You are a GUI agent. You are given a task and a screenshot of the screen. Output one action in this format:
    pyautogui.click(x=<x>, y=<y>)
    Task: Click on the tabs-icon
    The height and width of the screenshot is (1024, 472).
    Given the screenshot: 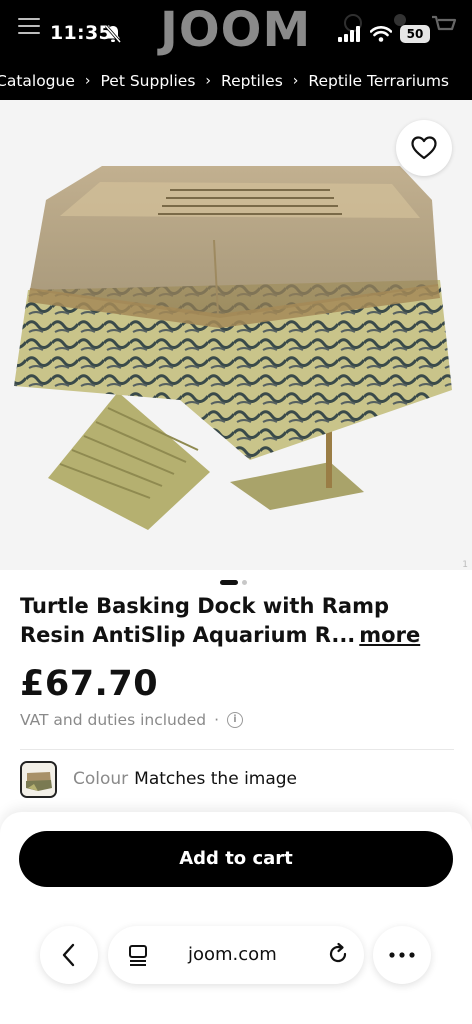 What is the action you would take?
    pyautogui.click(x=138, y=955)
    